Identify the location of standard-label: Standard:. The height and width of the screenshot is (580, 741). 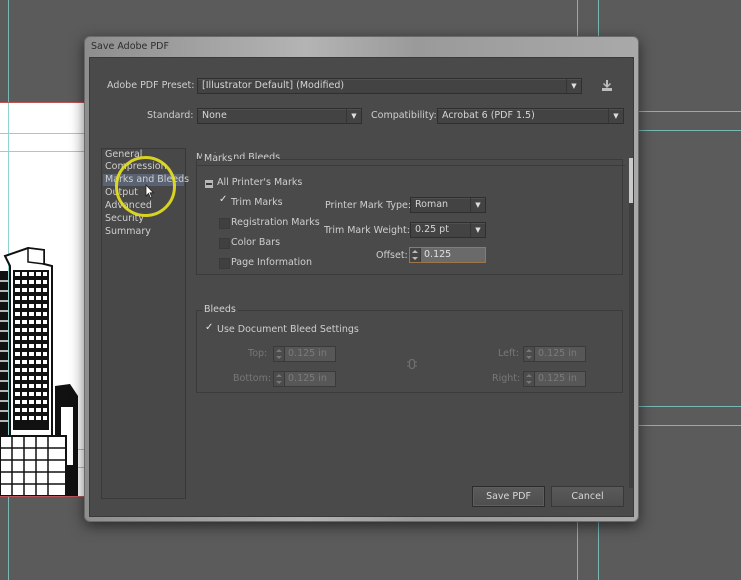
(170, 115).